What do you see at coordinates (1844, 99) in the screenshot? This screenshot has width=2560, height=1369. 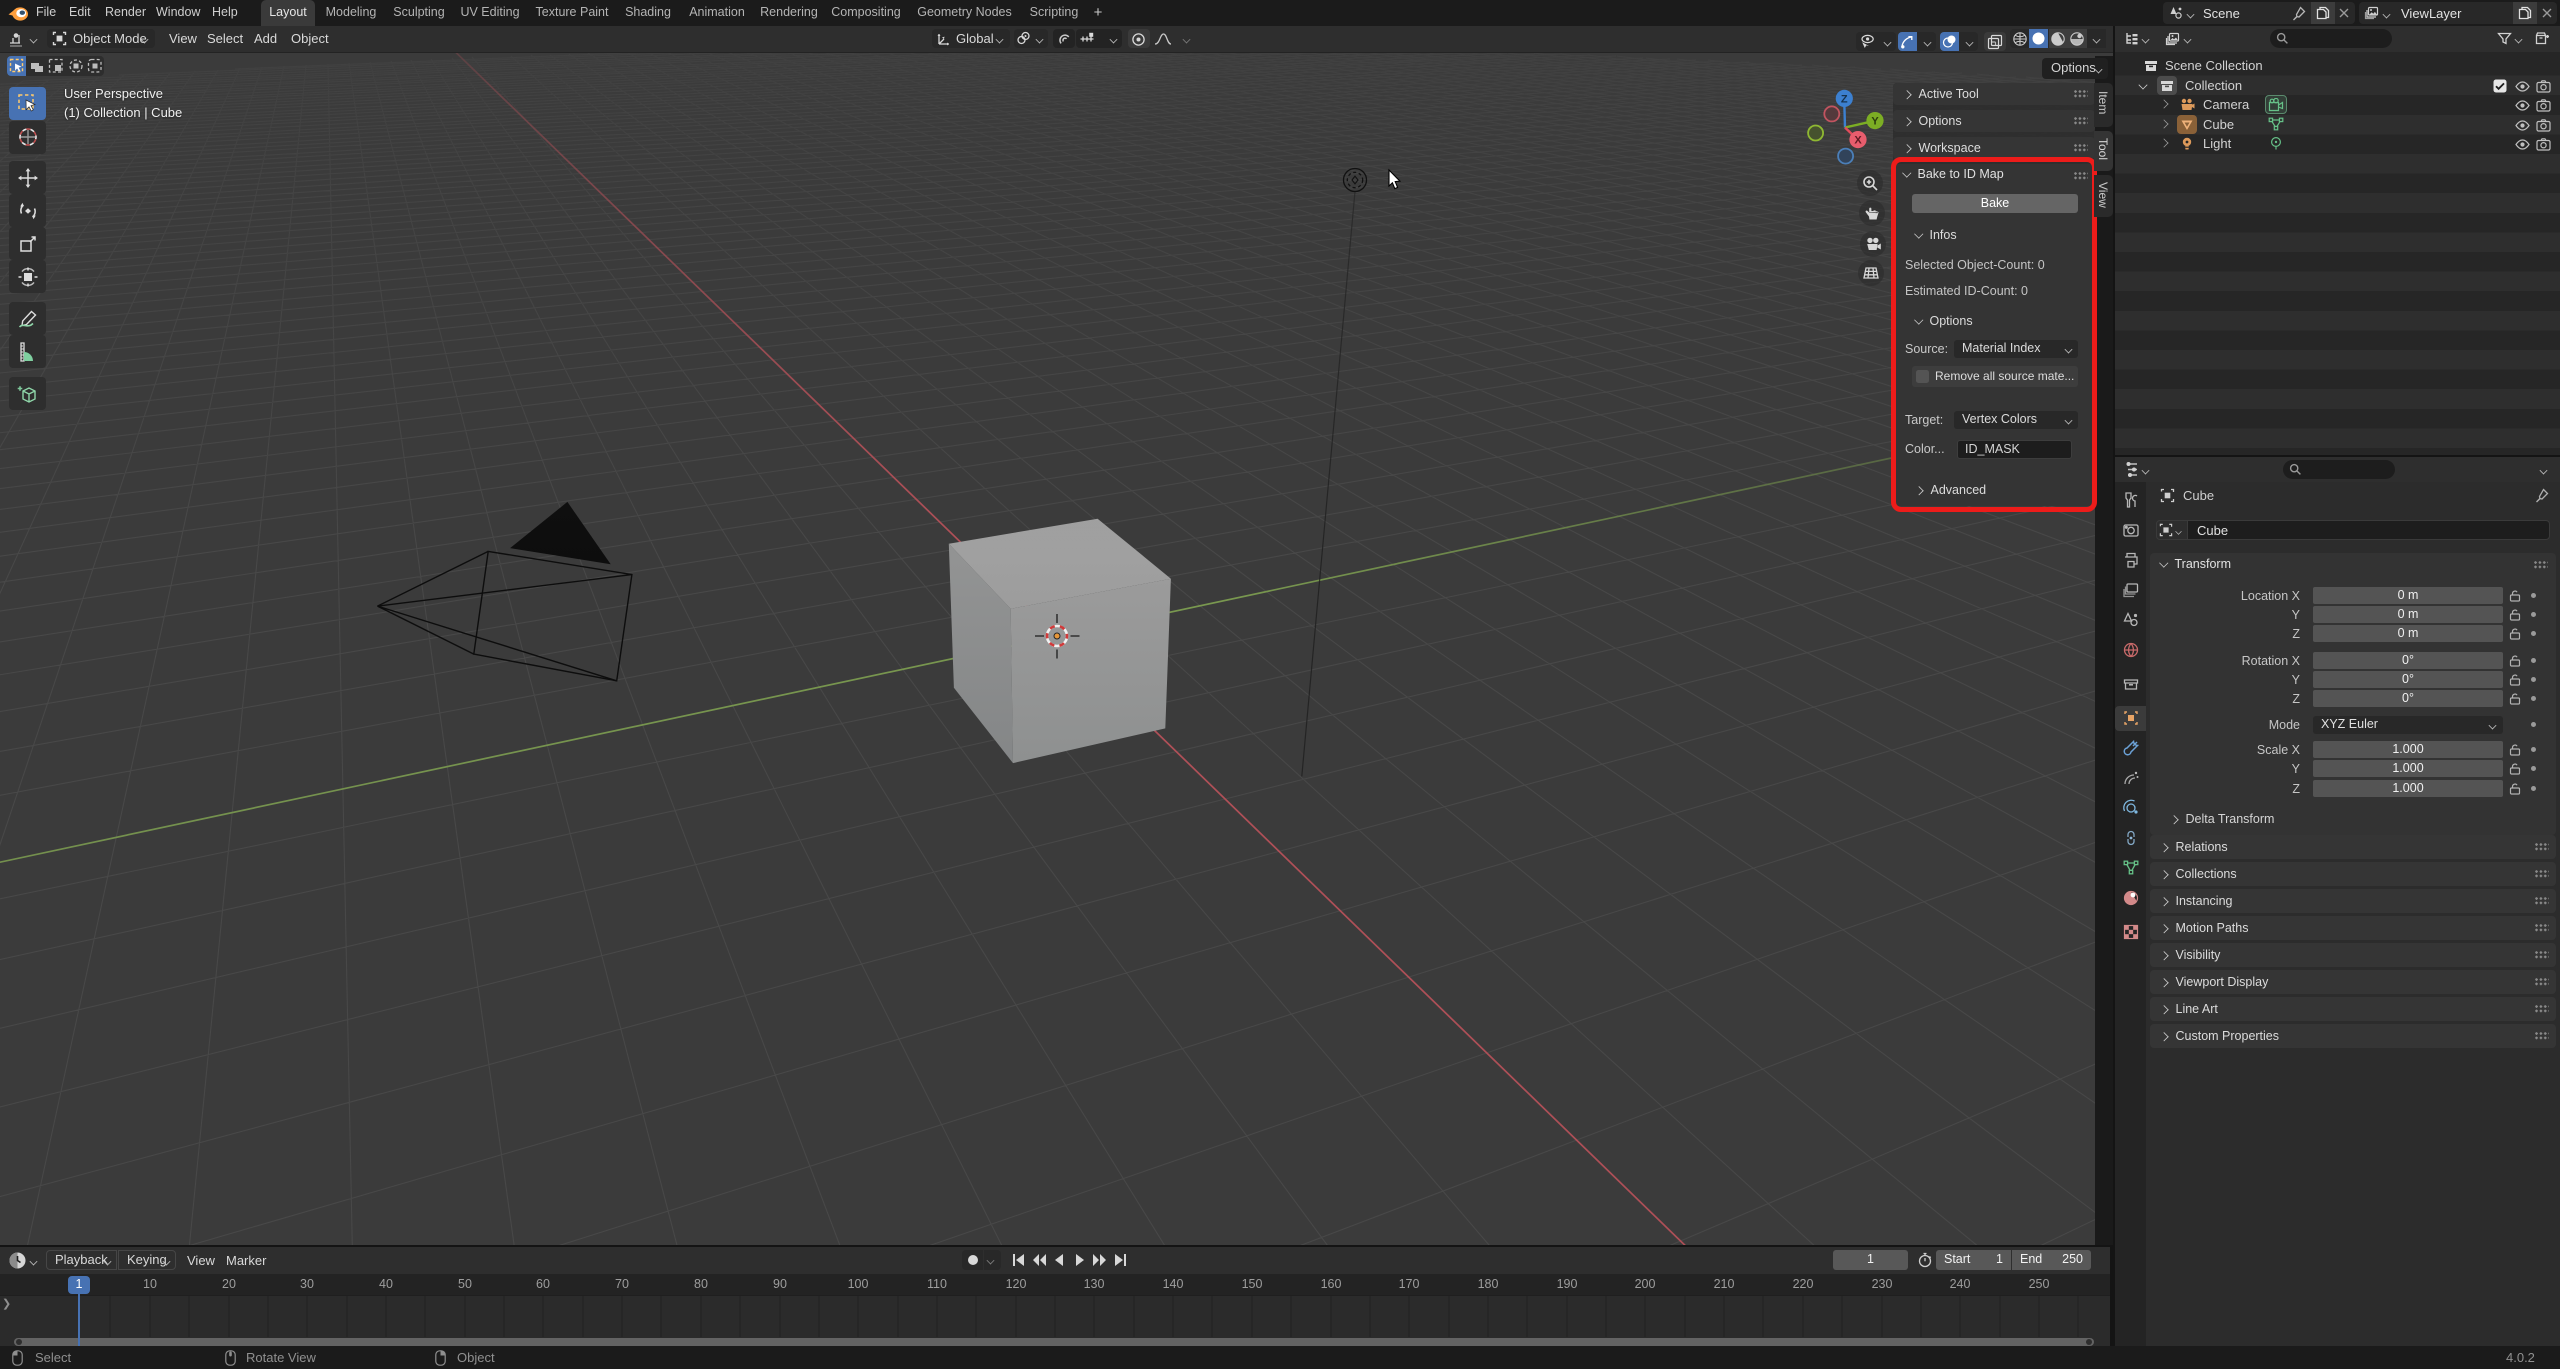 I see `svg-text: Z` at bounding box center [1844, 99].